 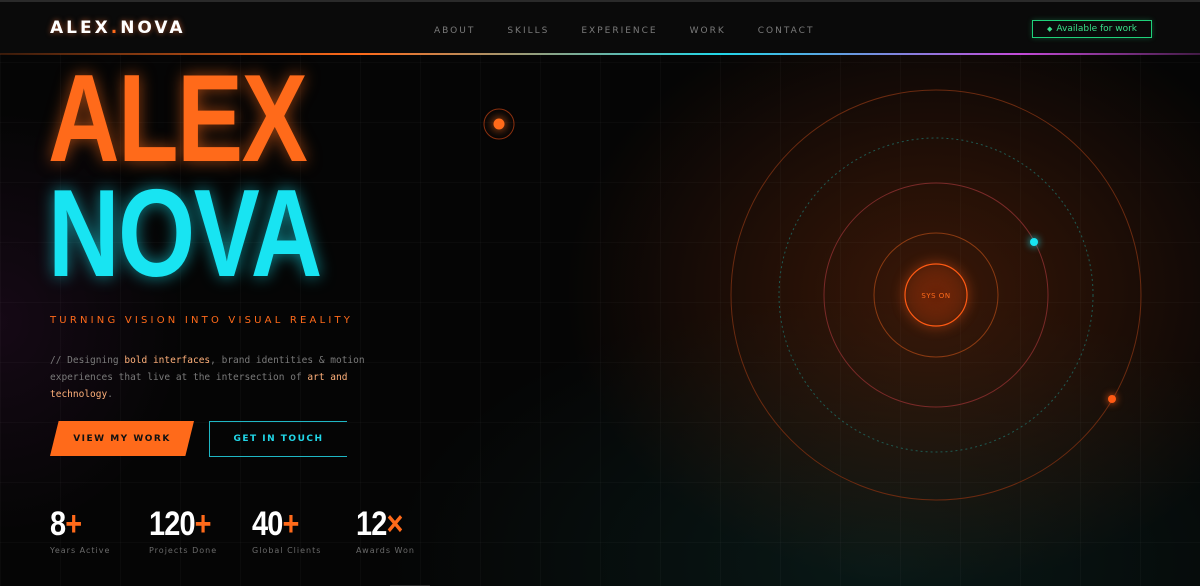 What do you see at coordinates (202, 320) in the screenshot?
I see `hero-tagline: TURNING VISION INTO VISUAL REALITY` at bounding box center [202, 320].